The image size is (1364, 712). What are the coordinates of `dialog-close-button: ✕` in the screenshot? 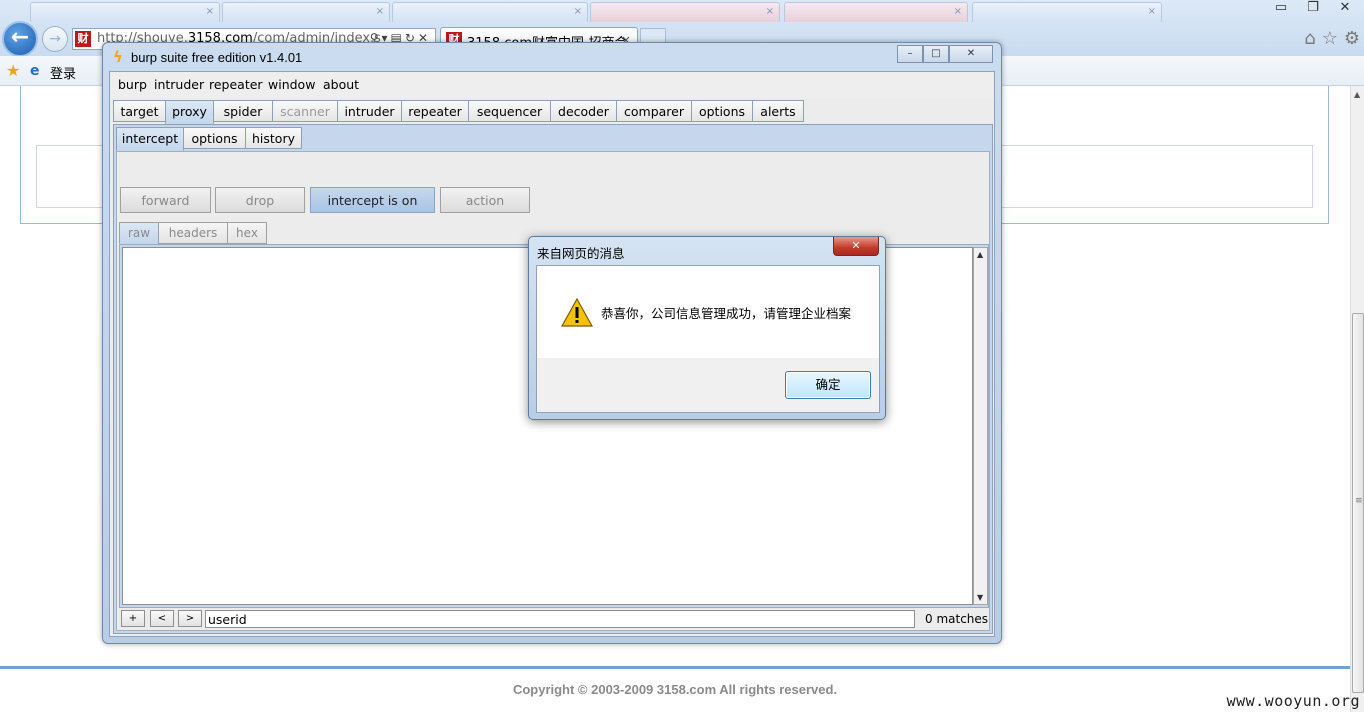 It's located at (856, 246).